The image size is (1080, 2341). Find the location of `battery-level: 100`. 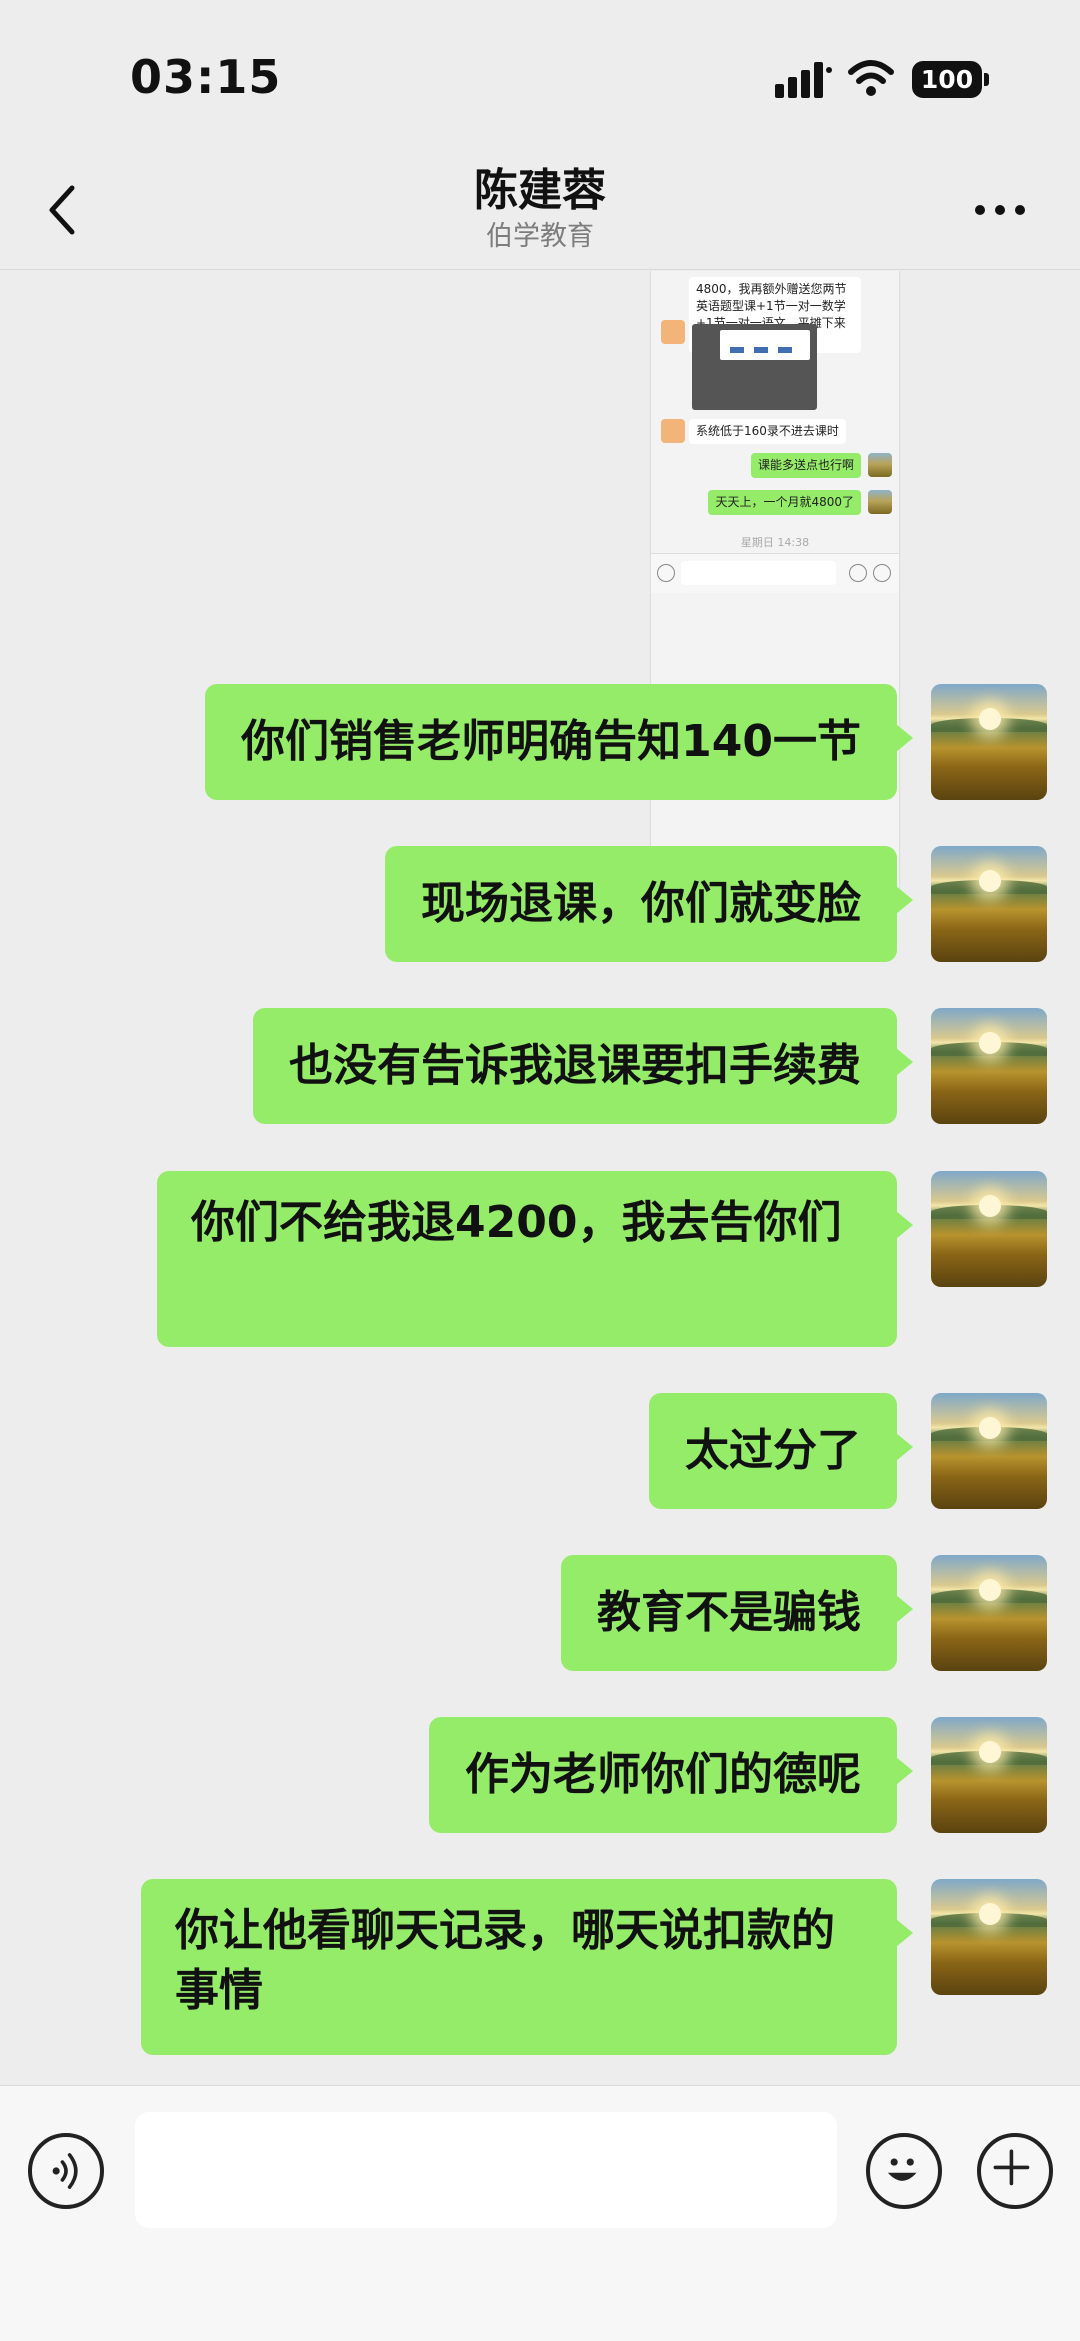

battery-level: 100 is located at coordinates (947, 79).